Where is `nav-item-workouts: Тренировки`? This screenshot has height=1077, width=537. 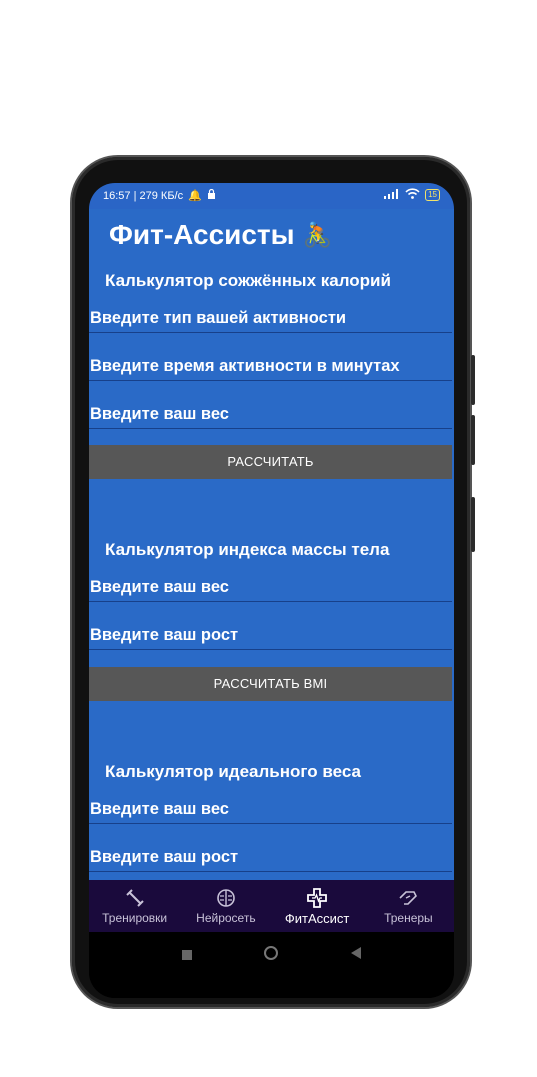 nav-item-workouts: Тренировки is located at coordinates (134, 906).